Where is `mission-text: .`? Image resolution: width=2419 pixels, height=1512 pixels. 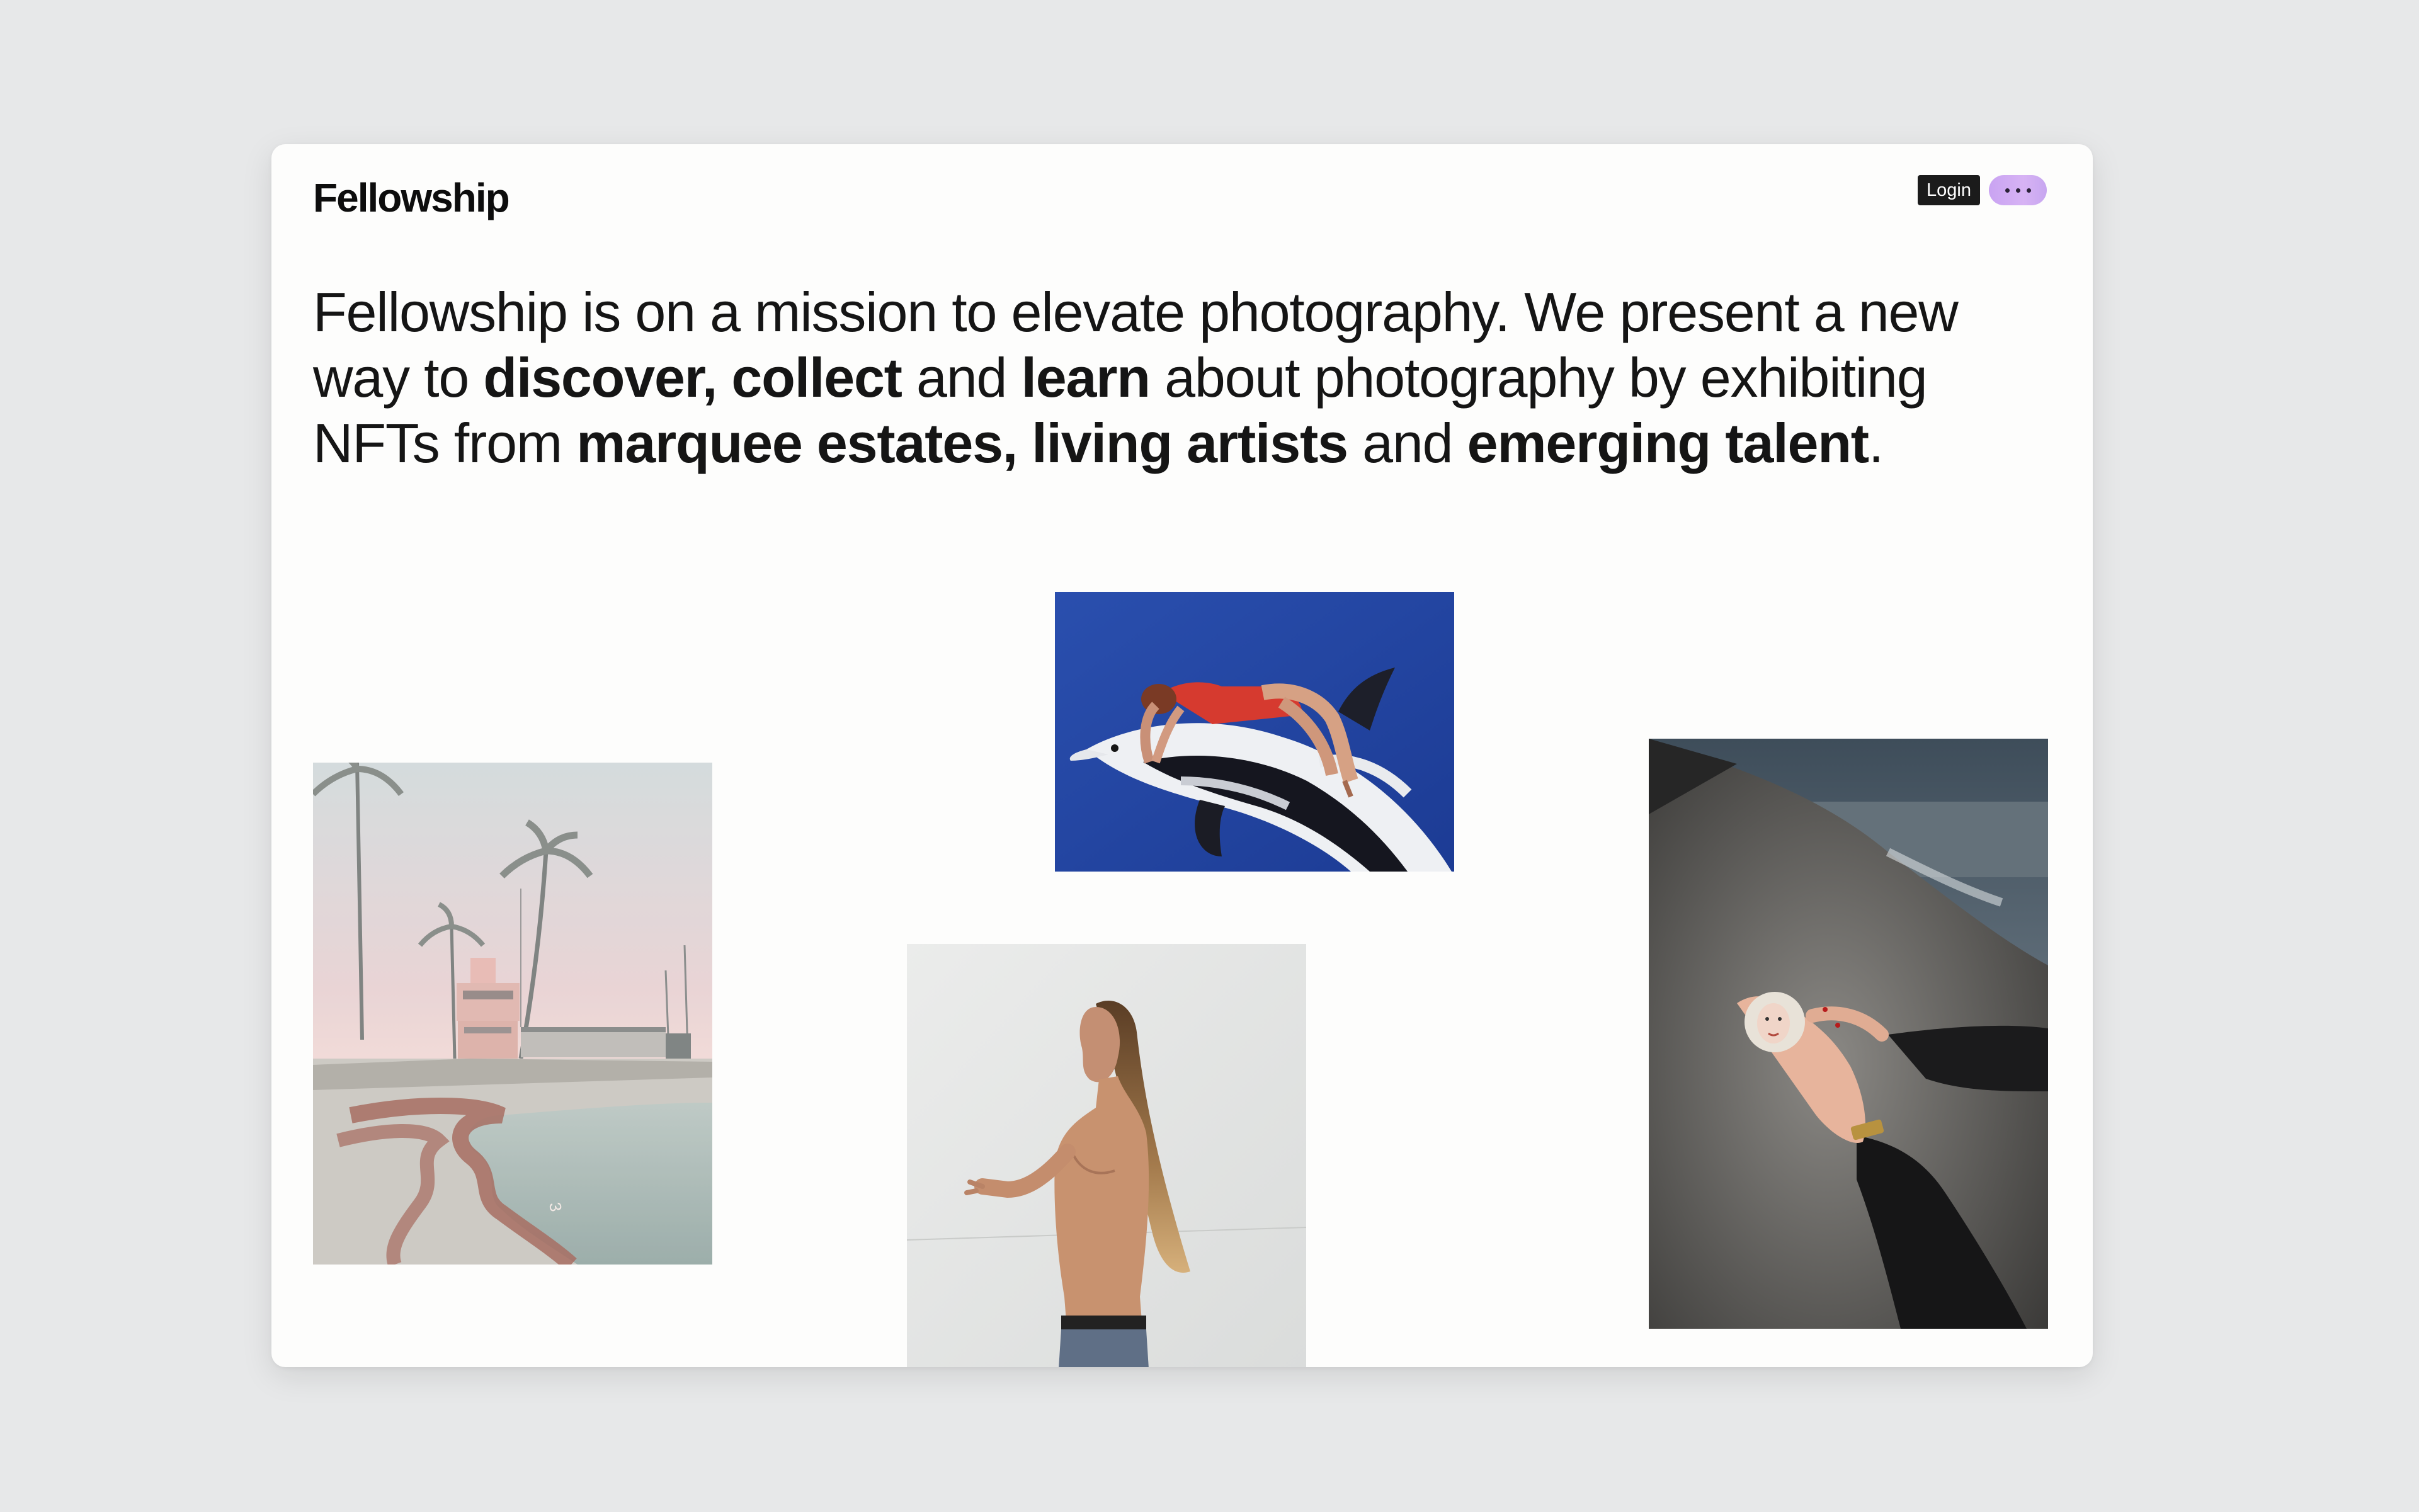
mission-text: . is located at coordinates (1876, 443).